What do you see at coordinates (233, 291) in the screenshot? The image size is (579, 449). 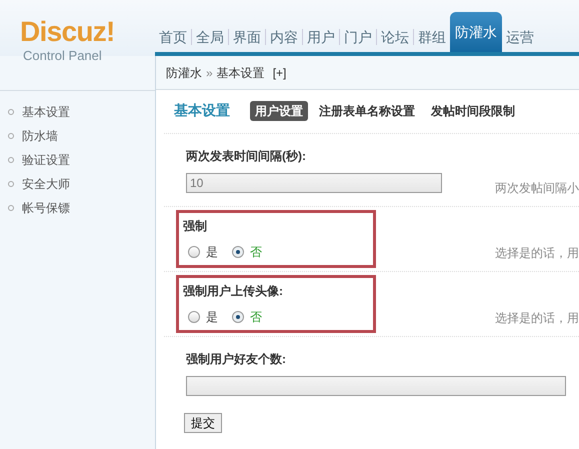 I see `setting-label: 强制用户上传头像:` at bounding box center [233, 291].